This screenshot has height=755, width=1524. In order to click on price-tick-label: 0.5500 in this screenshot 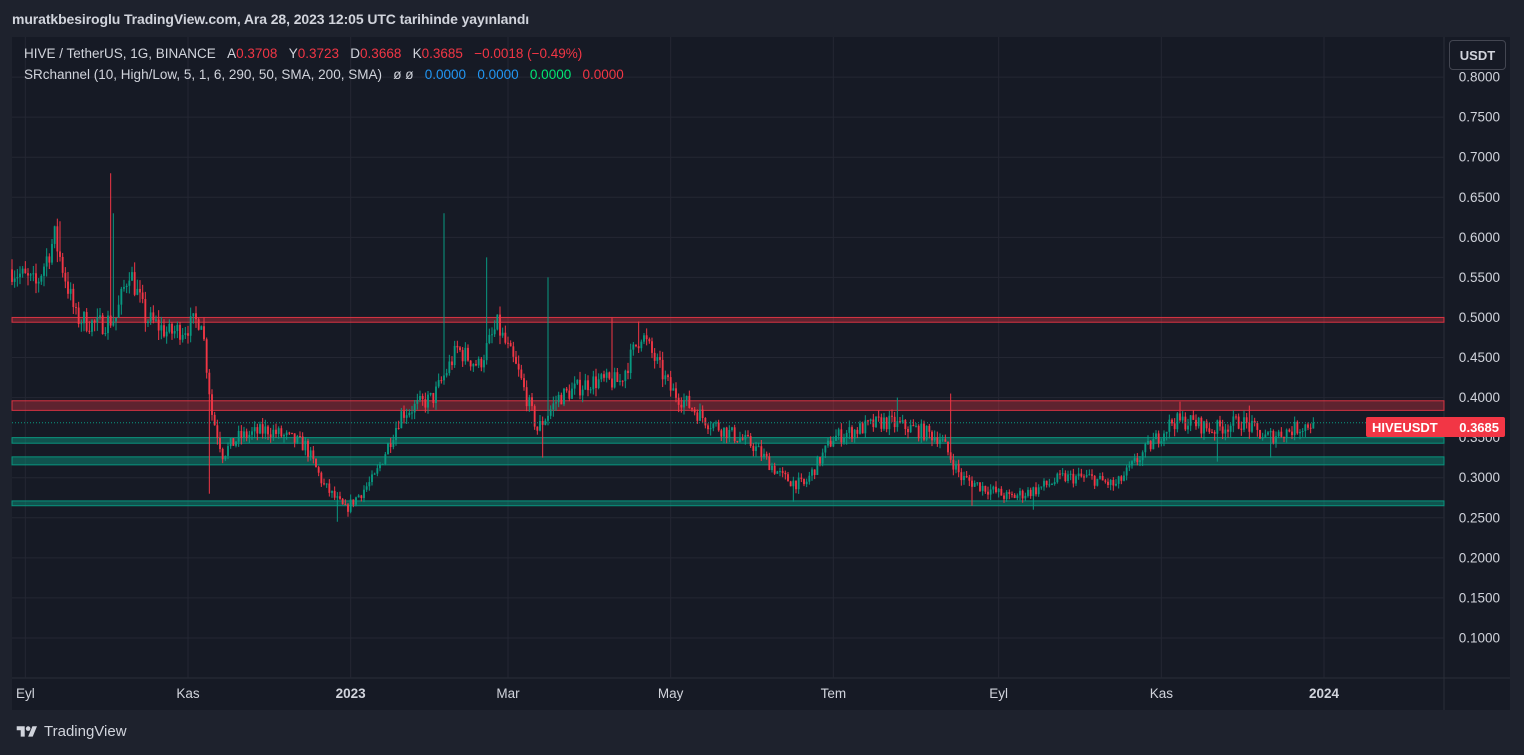, I will do `click(1479, 277)`.